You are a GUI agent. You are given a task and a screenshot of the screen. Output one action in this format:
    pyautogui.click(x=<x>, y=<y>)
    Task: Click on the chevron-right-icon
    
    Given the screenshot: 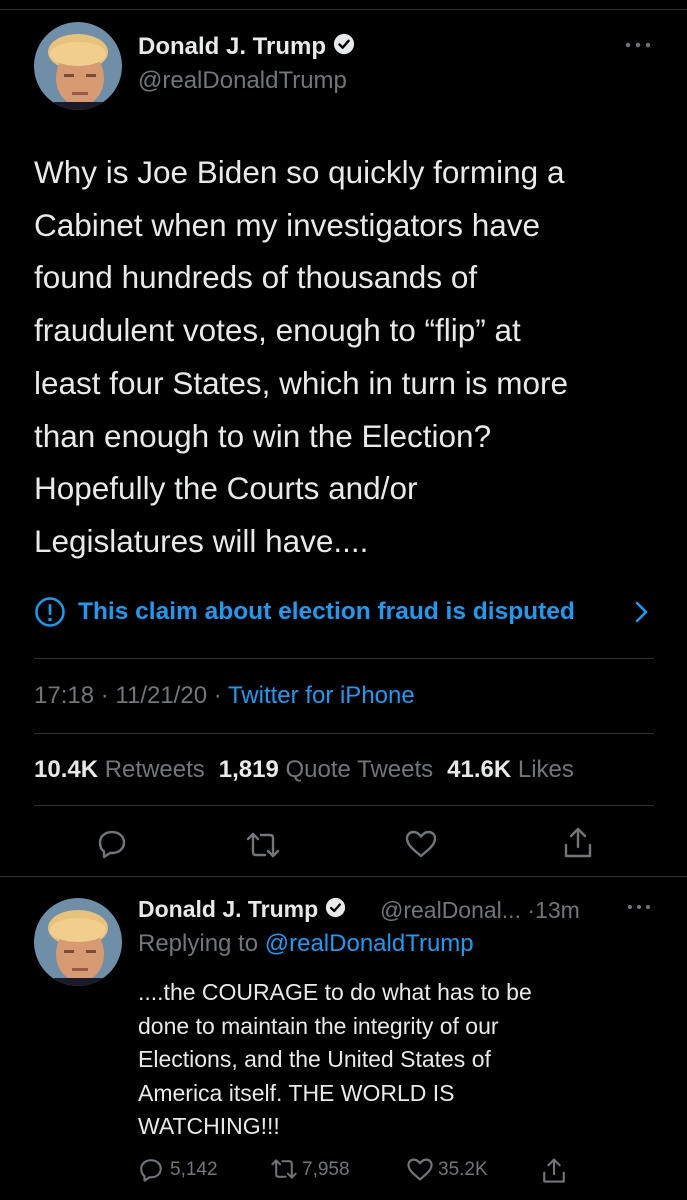 What is the action you would take?
    pyautogui.click(x=642, y=615)
    